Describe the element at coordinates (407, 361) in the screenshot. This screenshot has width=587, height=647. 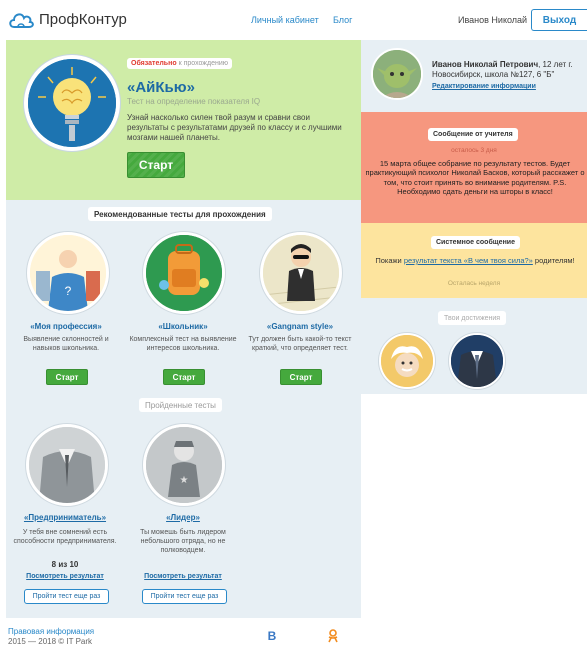
I see `einstein-achievement-icon` at that location.